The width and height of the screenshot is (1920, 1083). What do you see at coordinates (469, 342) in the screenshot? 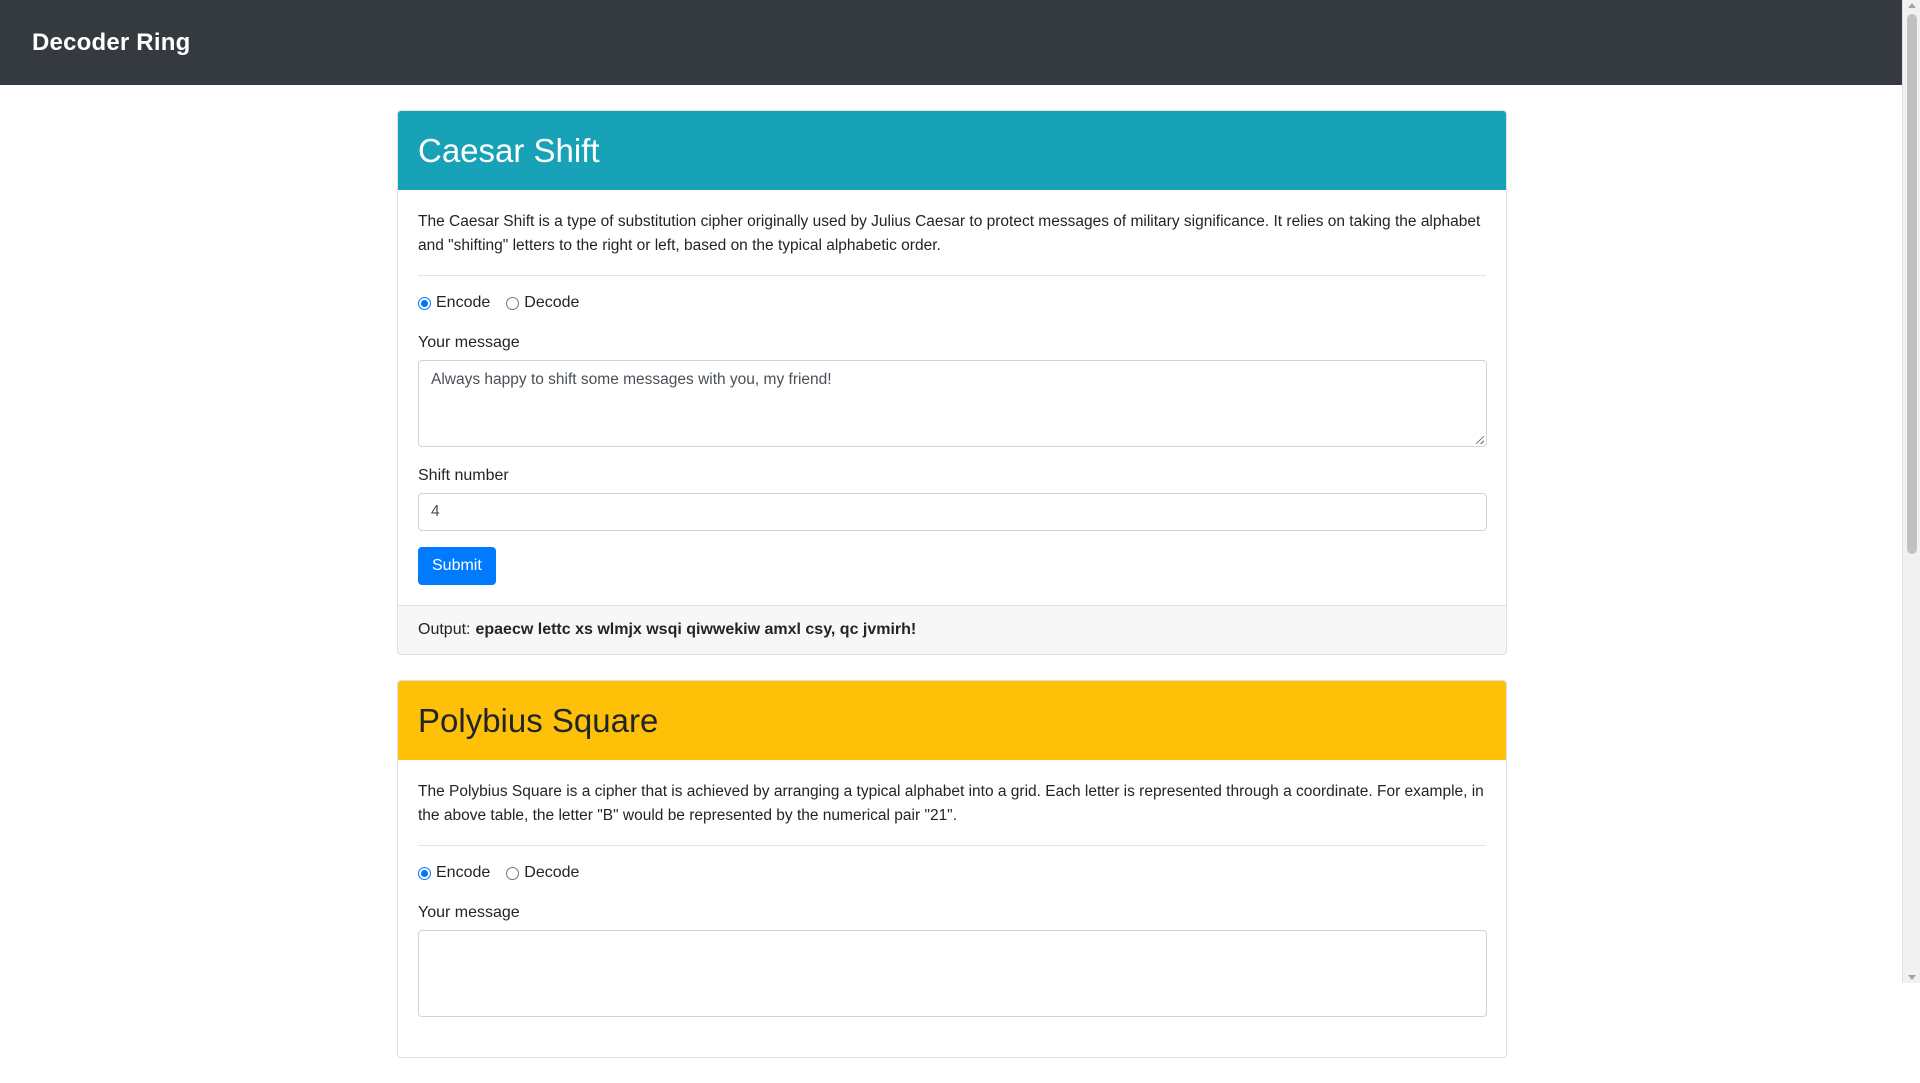
I see `caesar-message-label: Your message` at bounding box center [469, 342].